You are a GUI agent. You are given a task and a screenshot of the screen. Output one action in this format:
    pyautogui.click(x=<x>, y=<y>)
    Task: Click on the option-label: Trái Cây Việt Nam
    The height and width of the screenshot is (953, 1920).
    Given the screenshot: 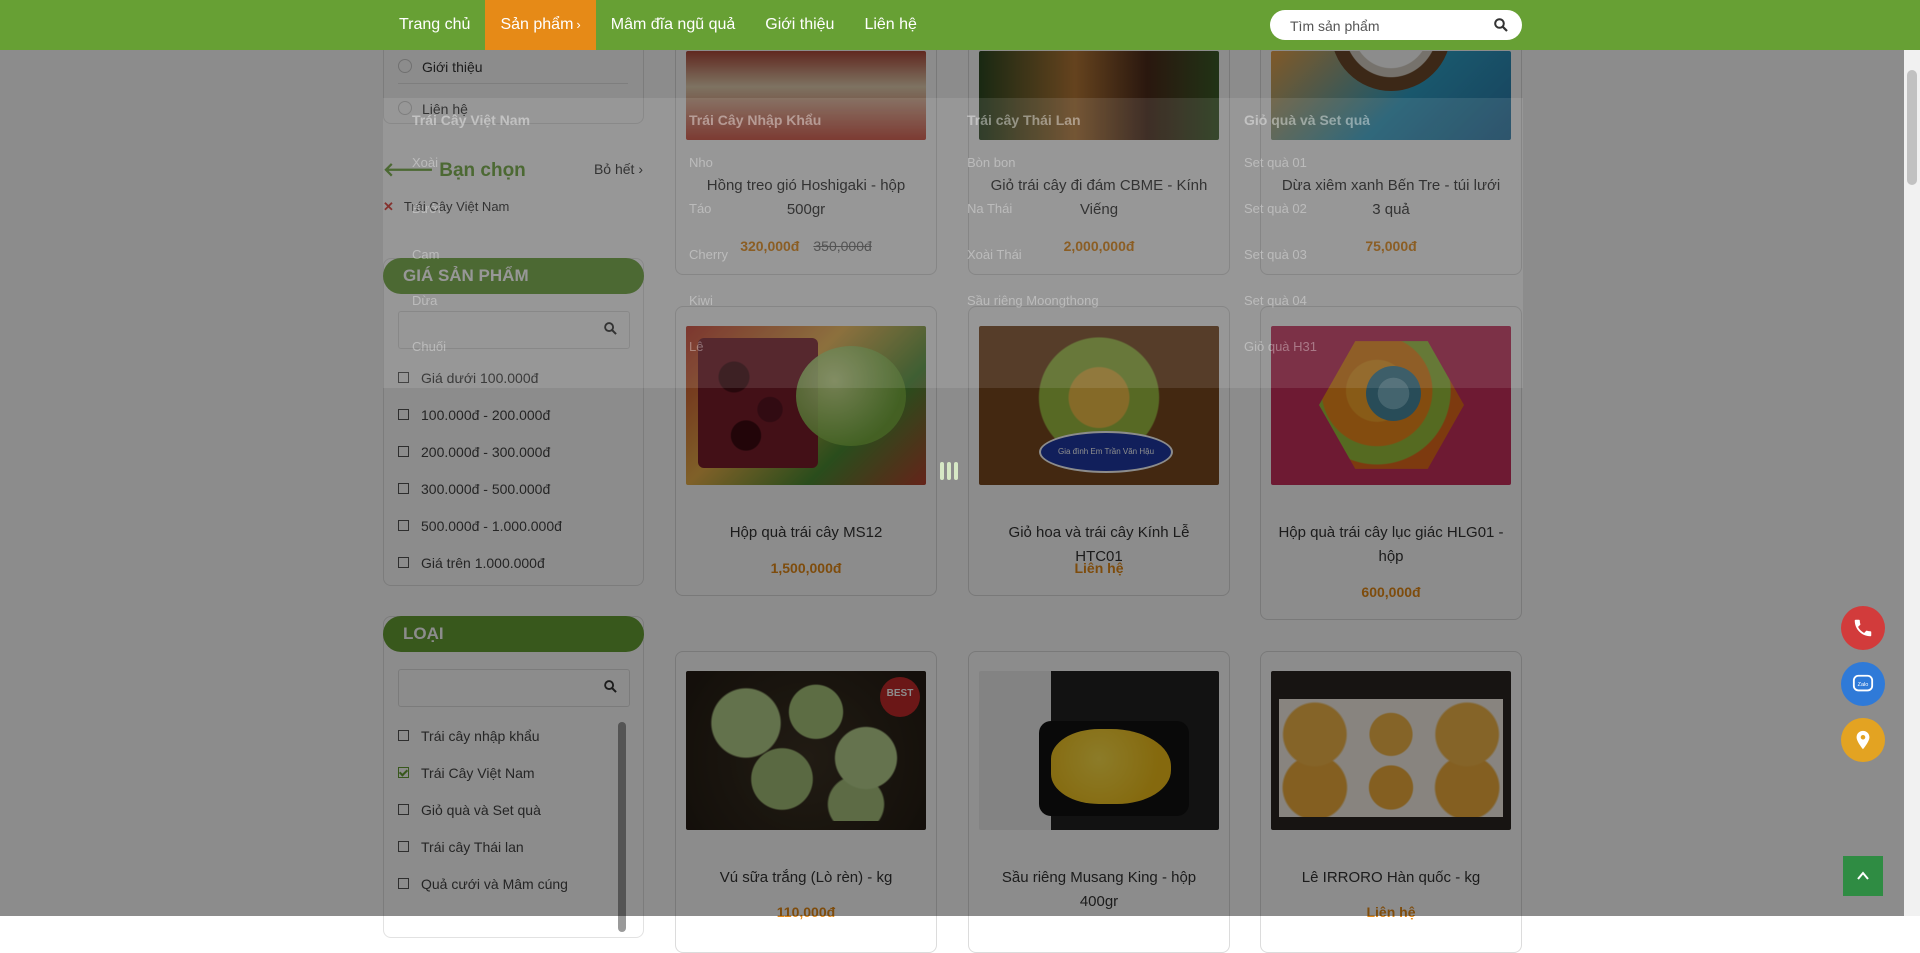 What is the action you would take?
    pyautogui.click(x=478, y=773)
    